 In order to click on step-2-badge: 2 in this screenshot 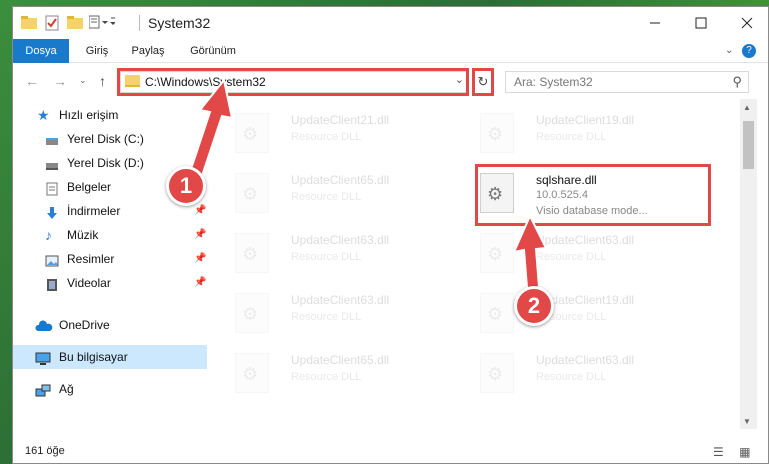, I will do `click(534, 306)`.